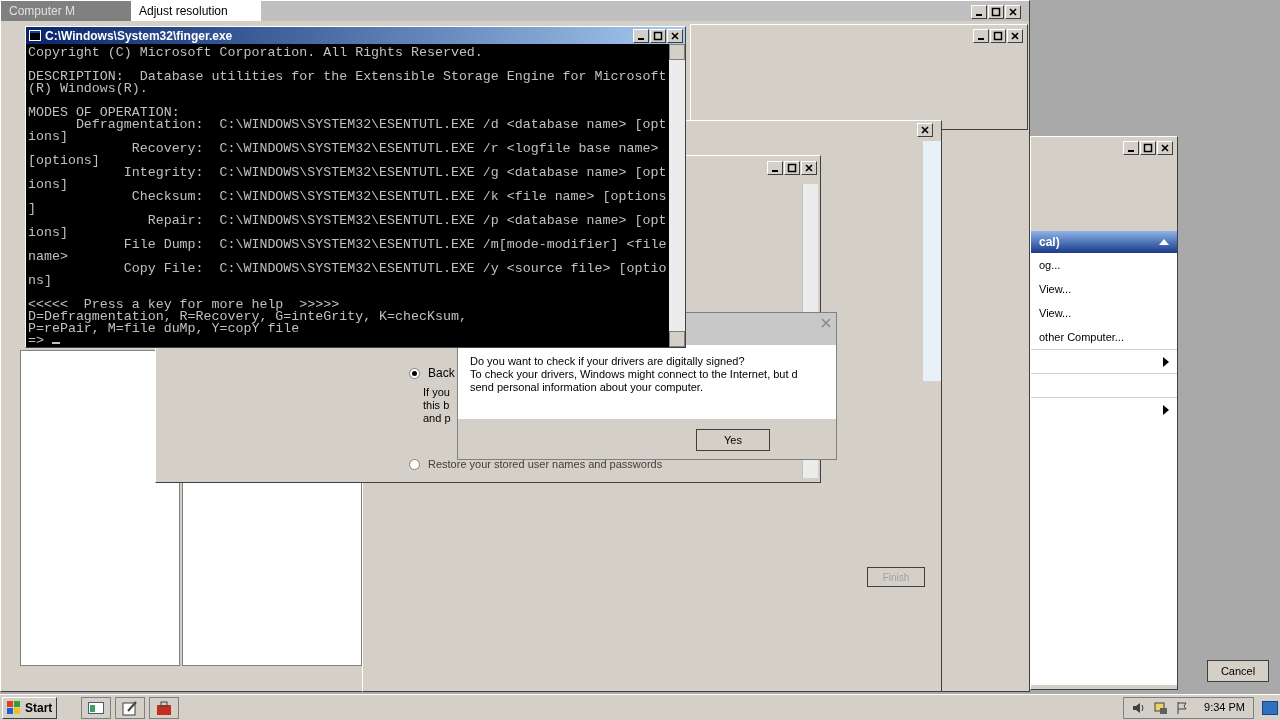 Image resolution: width=1280 pixels, height=720 pixels. I want to click on description-text: and p, so click(437, 418).